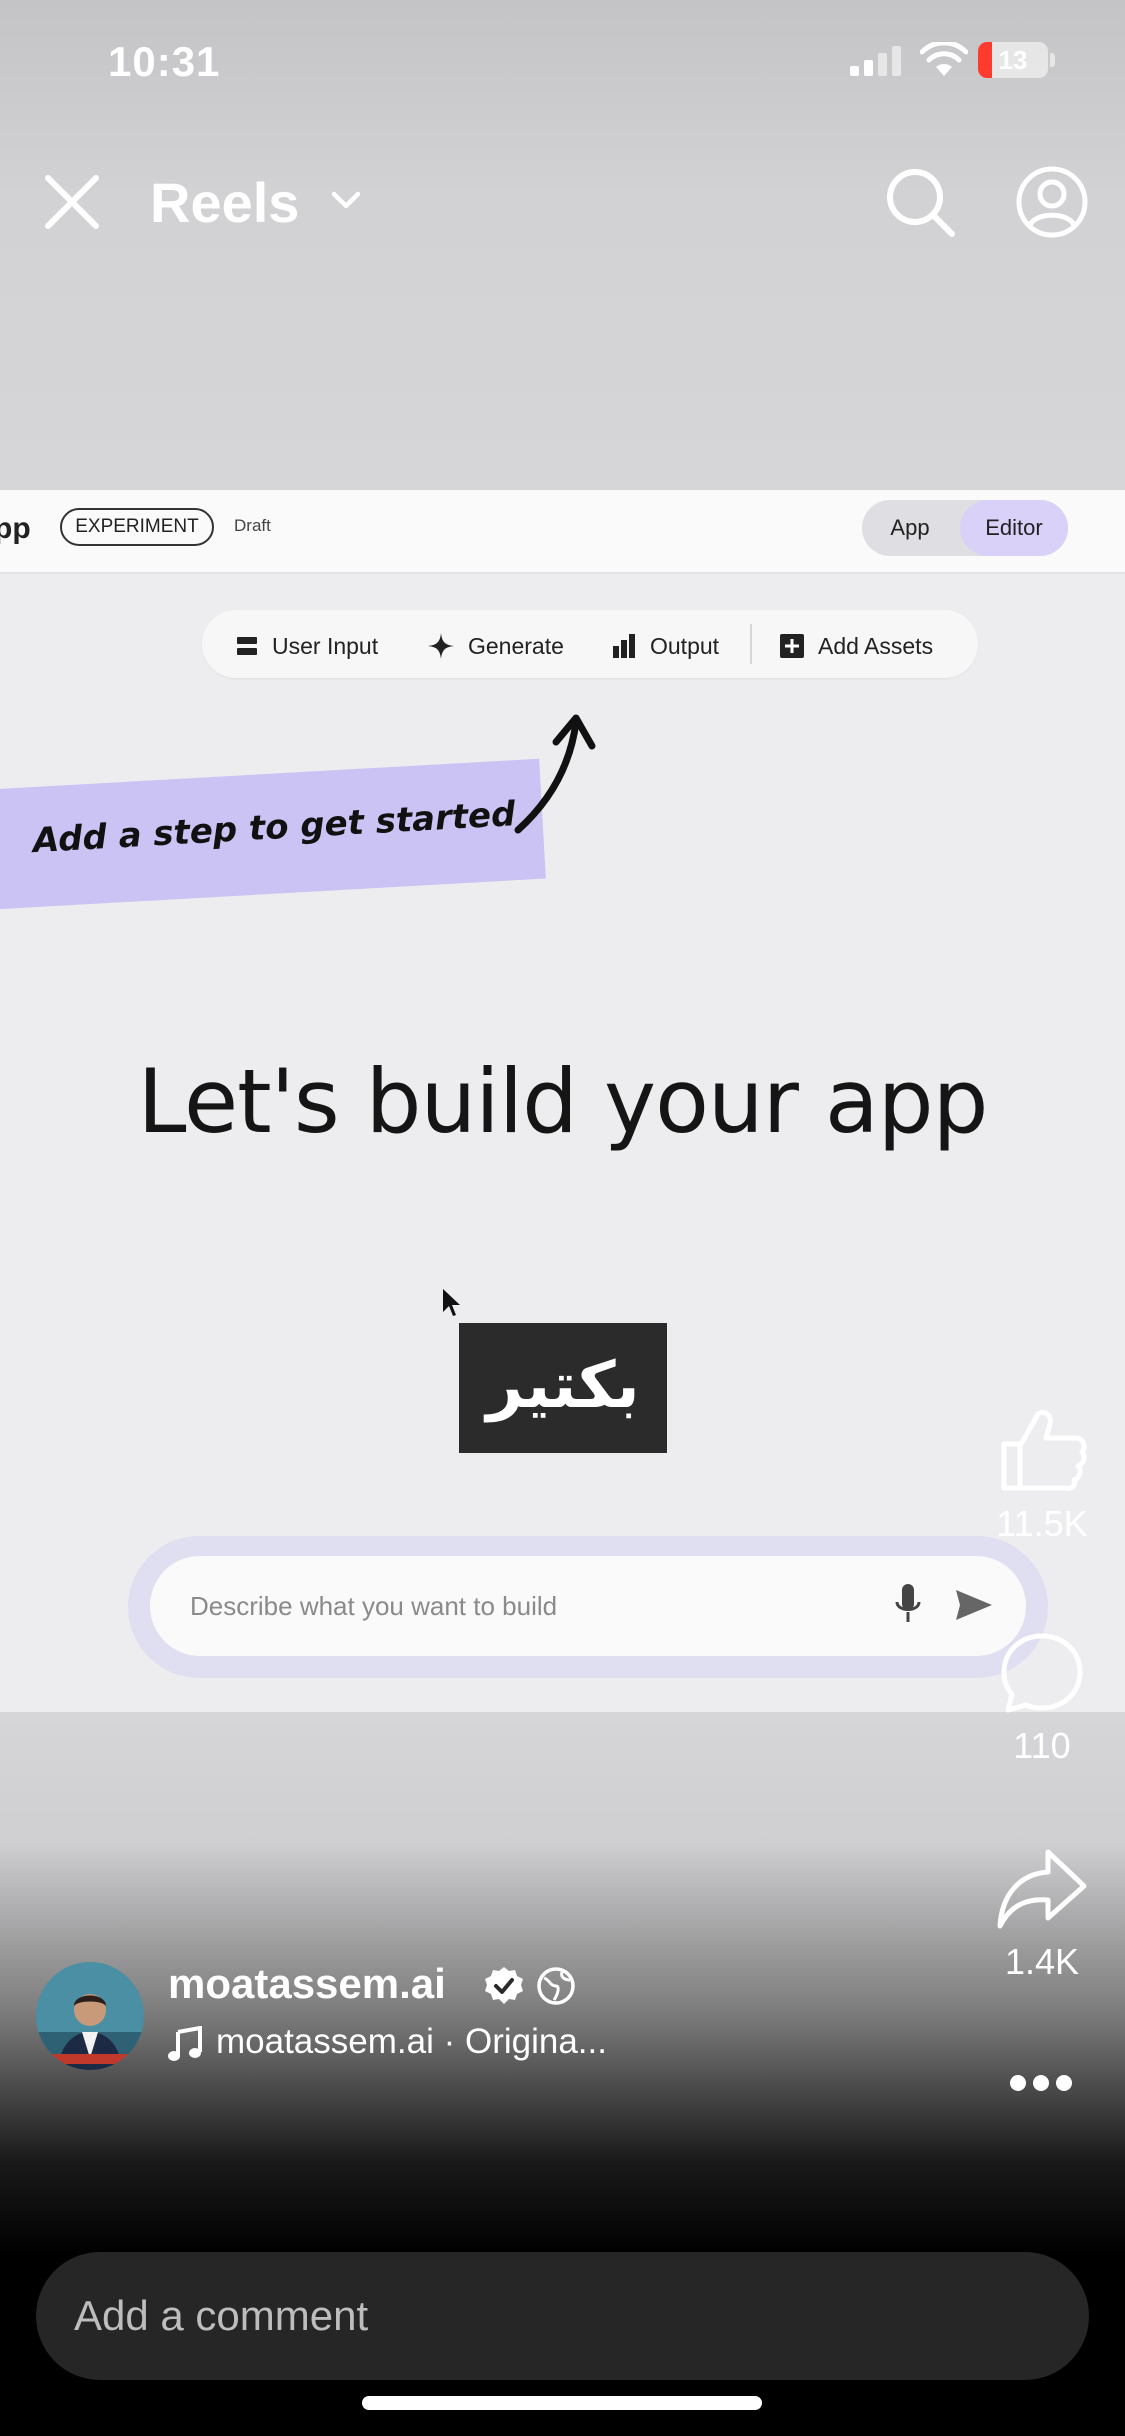 The height and width of the screenshot is (2436, 1125). Describe the element at coordinates (920, 202) in the screenshot. I see `search-icon` at that location.